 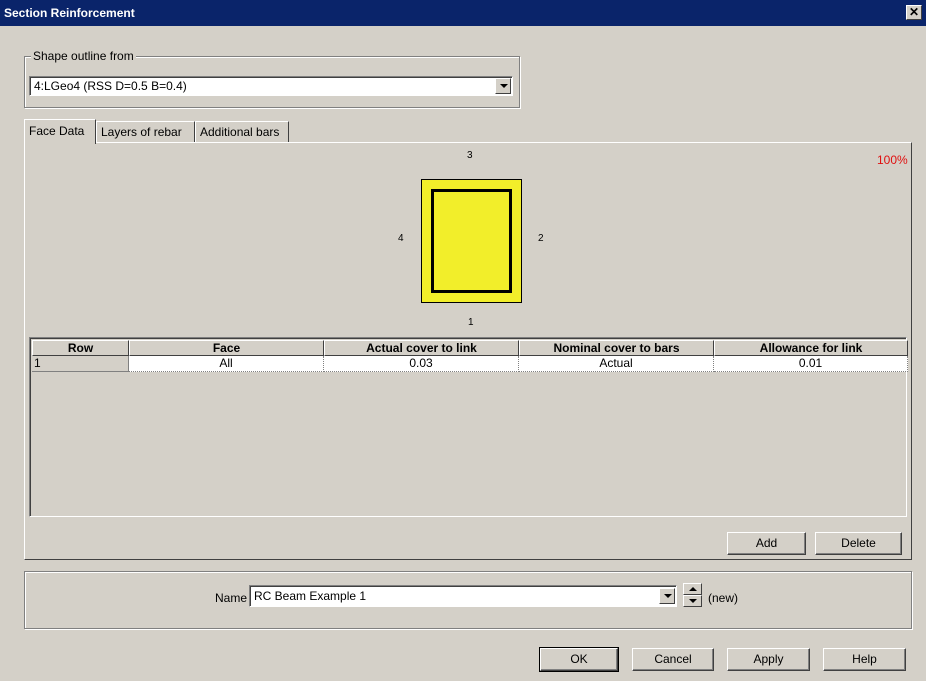 What do you see at coordinates (811, 364) in the screenshot?
I see `allowance-cell: 0.01` at bounding box center [811, 364].